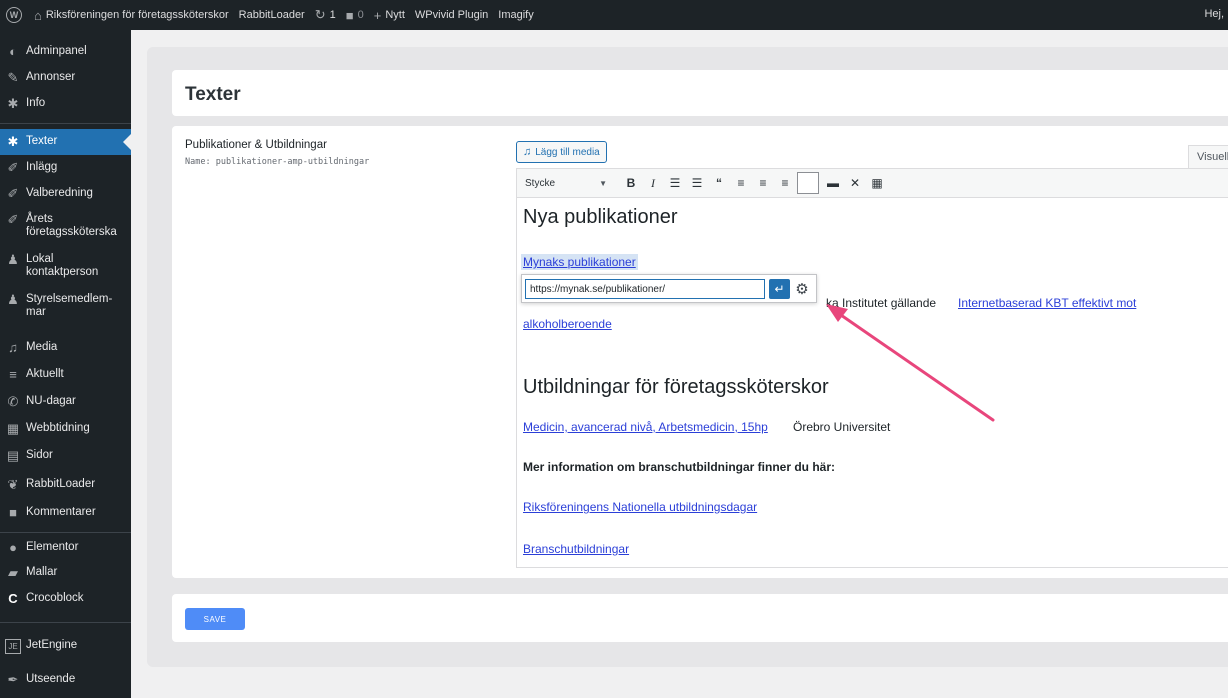 The height and width of the screenshot is (698, 1228). Describe the element at coordinates (697, 183) in the screenshot. I see `numbered-list-icon: ☰` at that location.